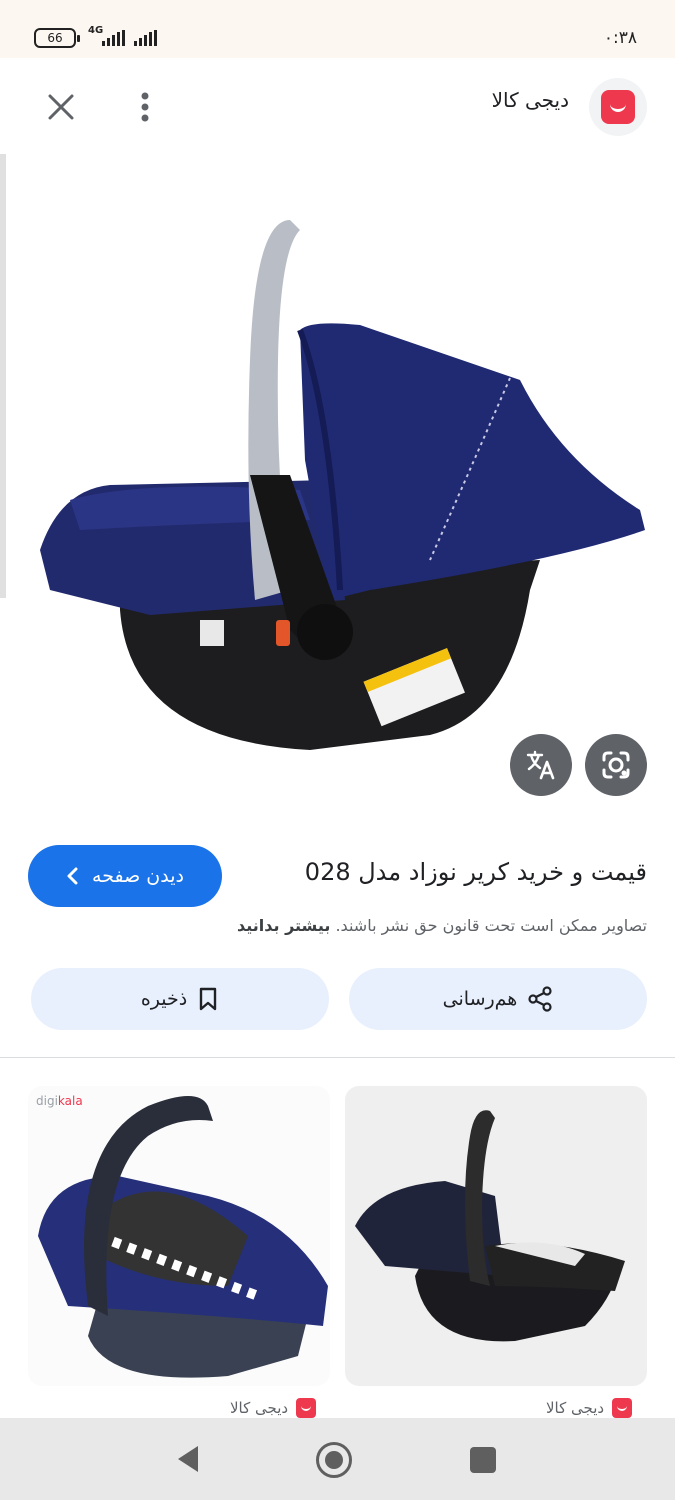 The image size is (675, 1500). I want to click on related-image-card, so click(496, 1236).